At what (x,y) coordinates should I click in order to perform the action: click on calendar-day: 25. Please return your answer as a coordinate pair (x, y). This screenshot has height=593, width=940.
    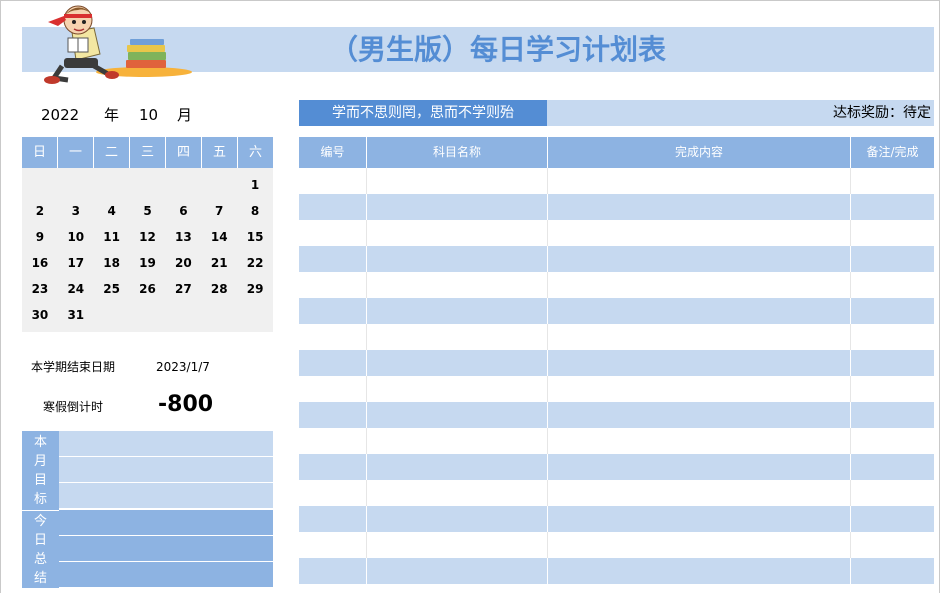
    Looking at the image, I should click on (112, 289).